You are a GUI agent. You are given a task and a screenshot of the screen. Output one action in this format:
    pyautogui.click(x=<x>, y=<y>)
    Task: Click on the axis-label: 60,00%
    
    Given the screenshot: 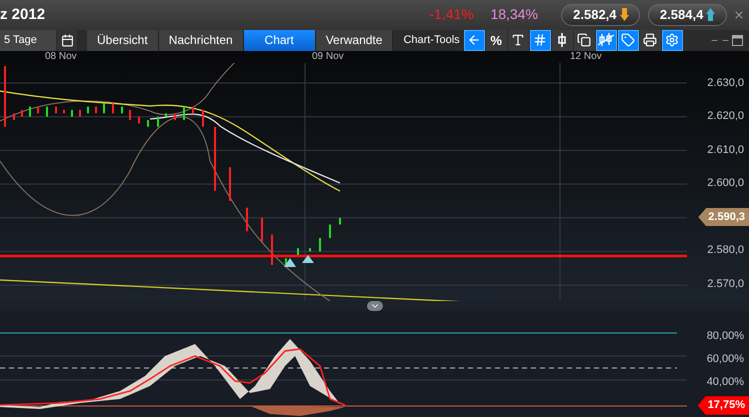 What is the action you would take?
    pyautogui.click(x=725, y=360)
    